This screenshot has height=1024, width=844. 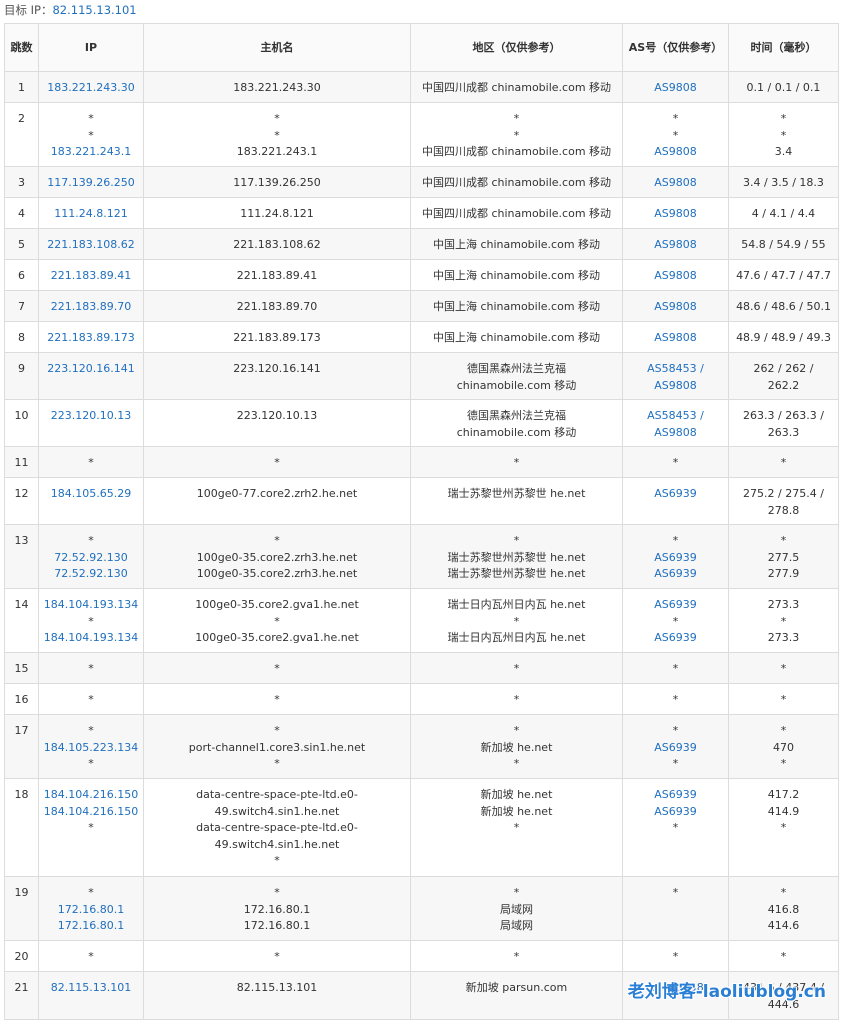 I want to click on hostname-cell: 223.120.10.13, so click(x=277, y=423).